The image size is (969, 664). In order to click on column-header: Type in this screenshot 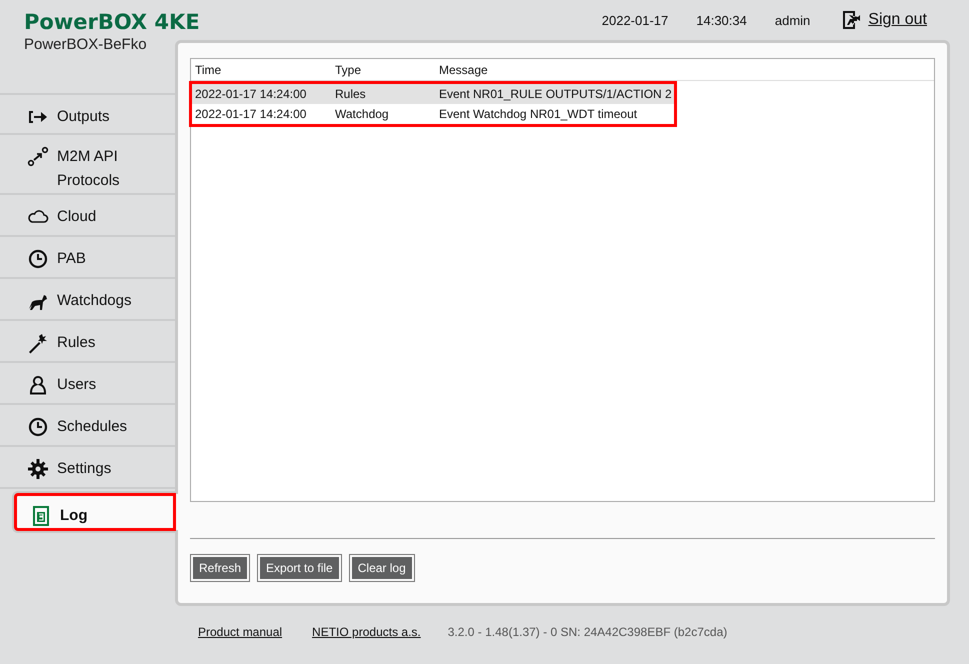, I will do `click(348, 69)`.